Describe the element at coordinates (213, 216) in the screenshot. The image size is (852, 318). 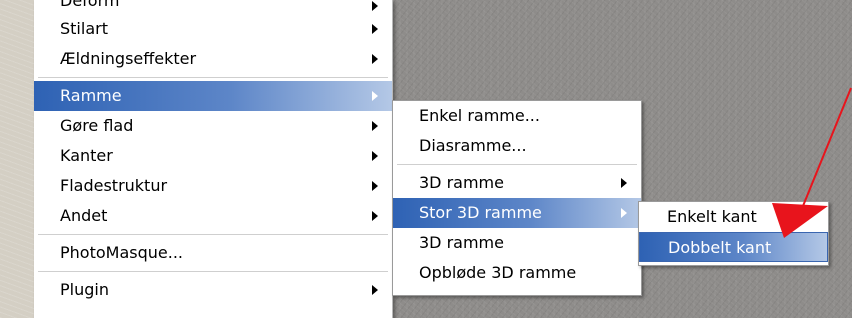
I see `menu-item-andet: Andet` at that location.